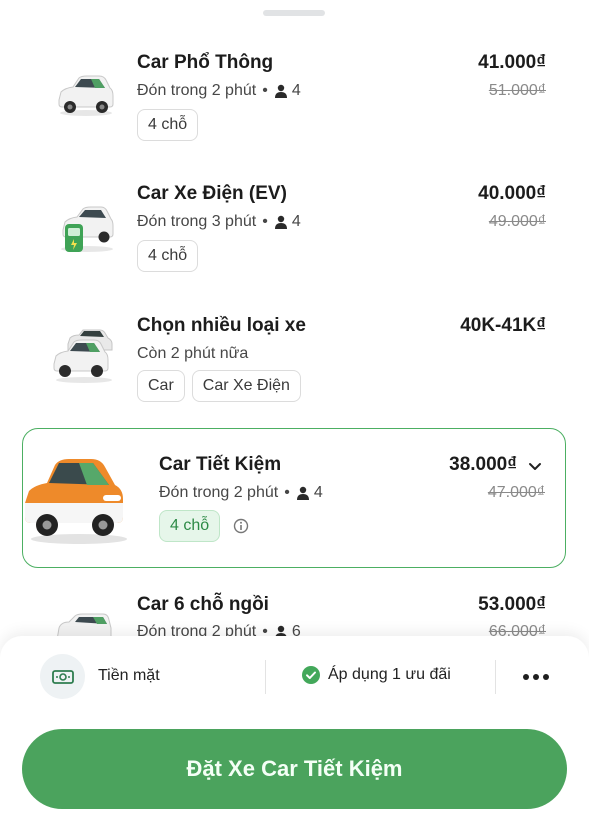  What do you see at coordinates (197, 221) in the screenshot?
I see `eta-text: Đón trong 3 phút` at bounding box center [197, 221].